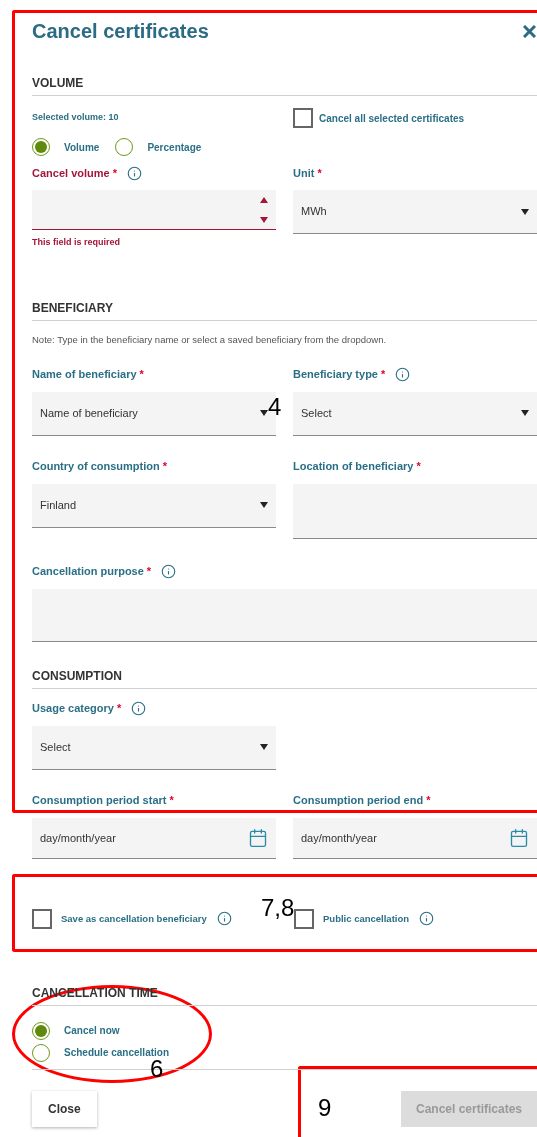 The image size is (537, 1137). I want to click on field-label: Cancellation purpose, so click(88, 572).